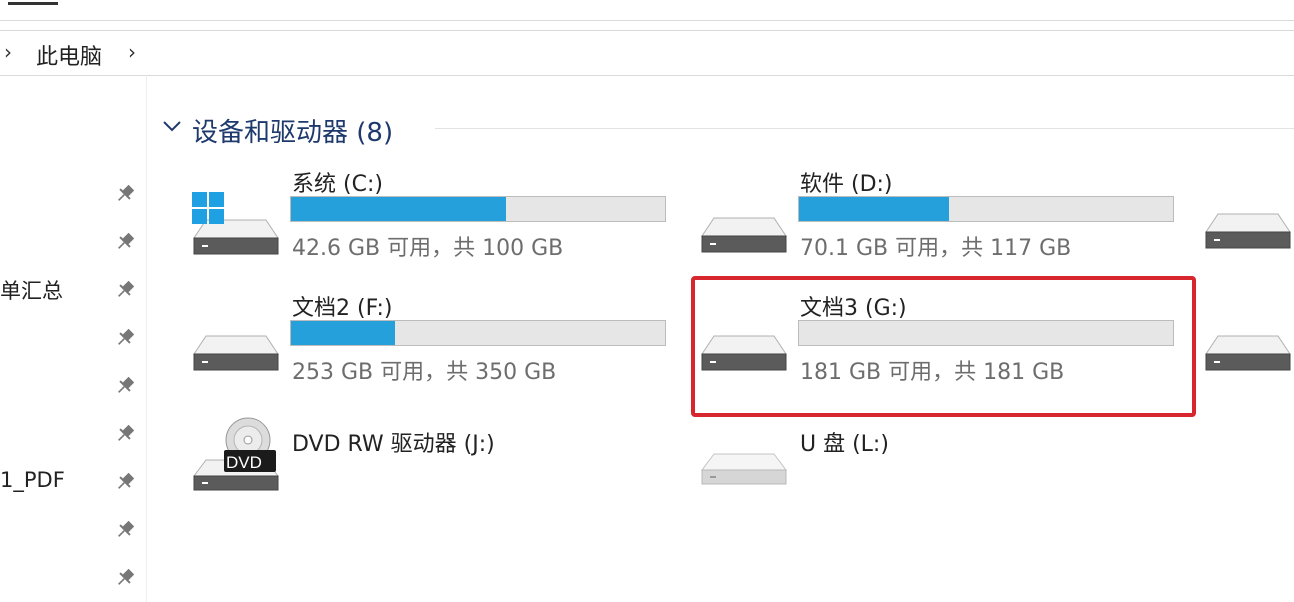  Describe the element at coordinates (31, 290) in the screenshot. I see `sidebar-item-label: 单汇总` at that location.